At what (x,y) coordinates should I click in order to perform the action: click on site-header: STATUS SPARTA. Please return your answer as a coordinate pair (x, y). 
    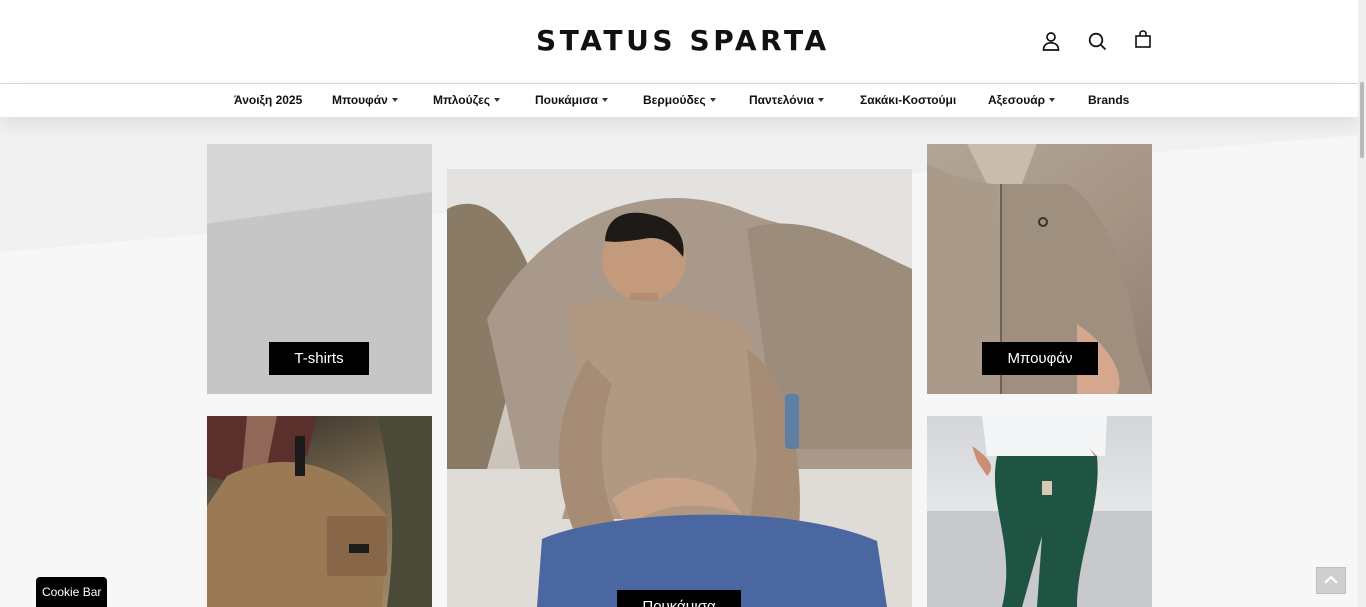
    Looking at the image, I should click on (679, 42).